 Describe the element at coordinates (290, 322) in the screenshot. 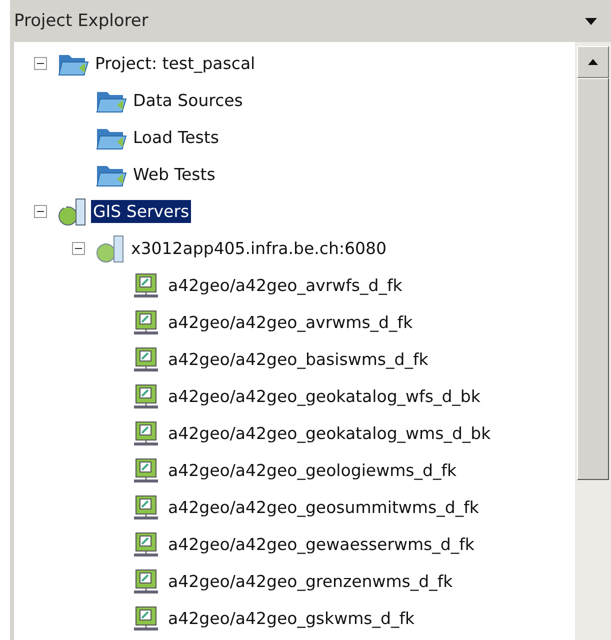

I see `tree-item: a42geo/a42geo_avrwms_d_fk` at that location.